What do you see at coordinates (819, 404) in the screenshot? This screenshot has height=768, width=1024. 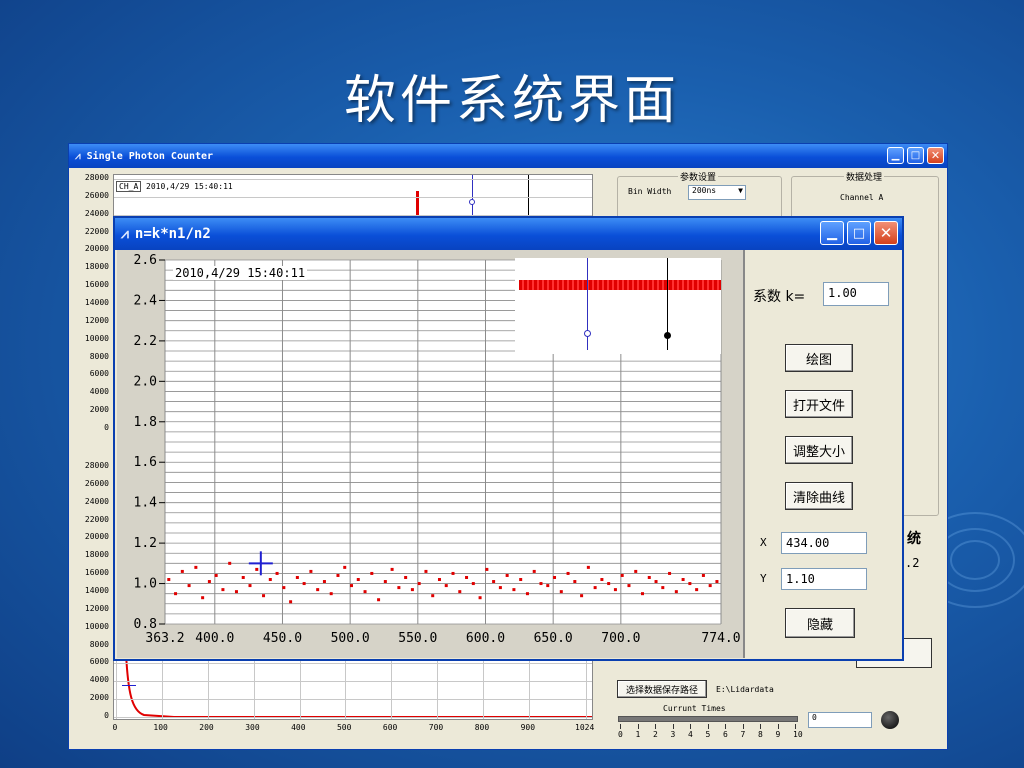 I see `open-file-button: 打开文件` at bounding box center [819, 404].